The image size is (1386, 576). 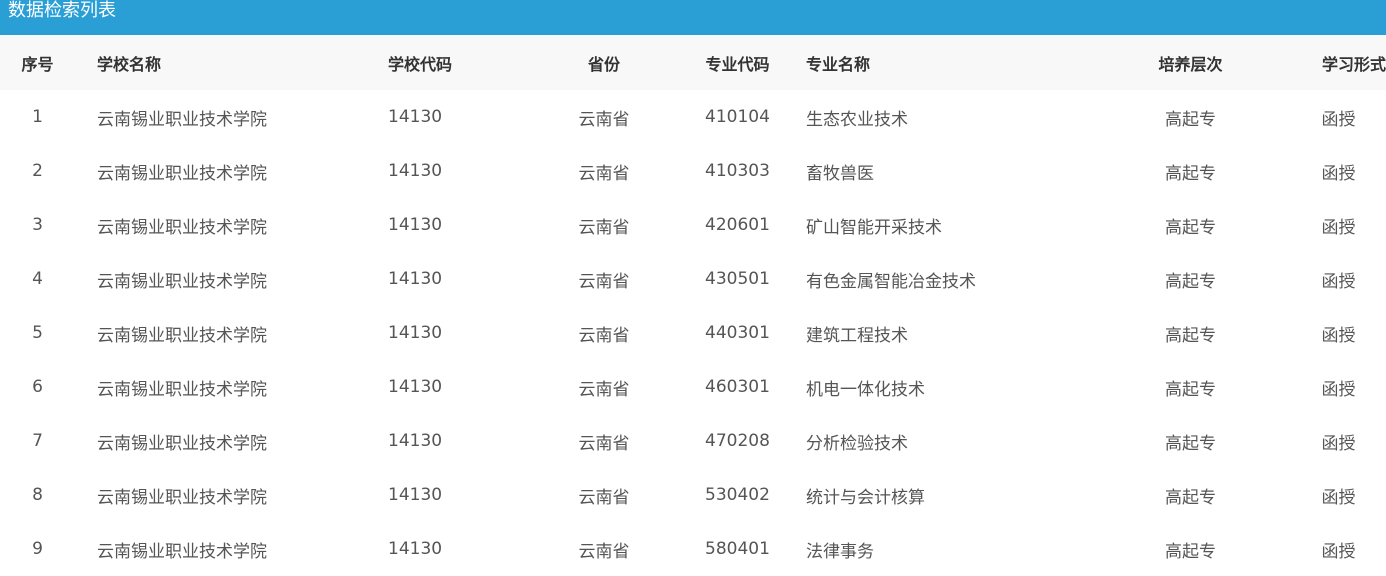 What do you see at coordinates (37, 333) in the screenshot?
I see `cell-index: 5` at bounding box center [37, 333].